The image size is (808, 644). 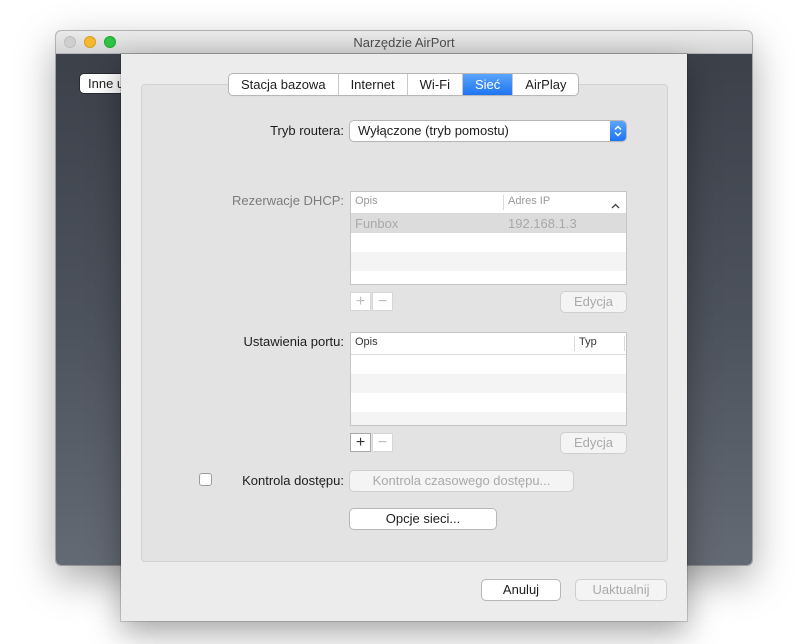 I want to click on title-bar: Narzędzie AirPort, so click(x=404, y=42).